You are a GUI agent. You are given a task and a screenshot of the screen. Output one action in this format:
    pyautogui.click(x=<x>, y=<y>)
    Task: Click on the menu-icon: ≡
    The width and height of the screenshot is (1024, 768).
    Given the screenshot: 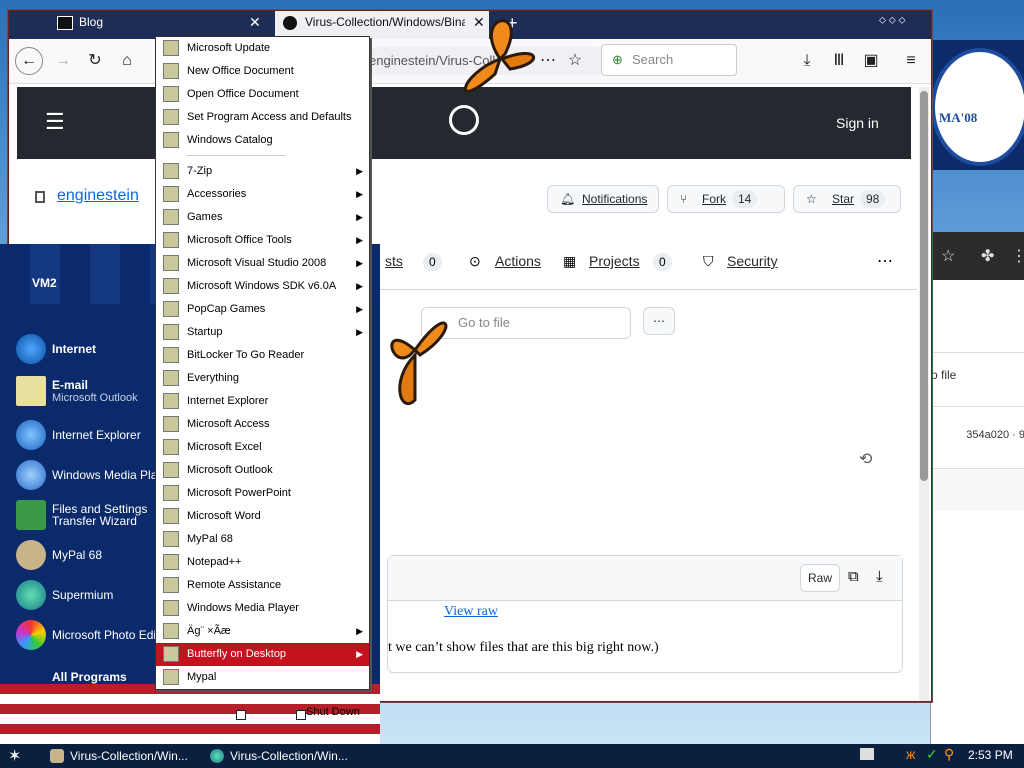 What is the action you would take?
    pyautogui.click(x=911, y=61)
    